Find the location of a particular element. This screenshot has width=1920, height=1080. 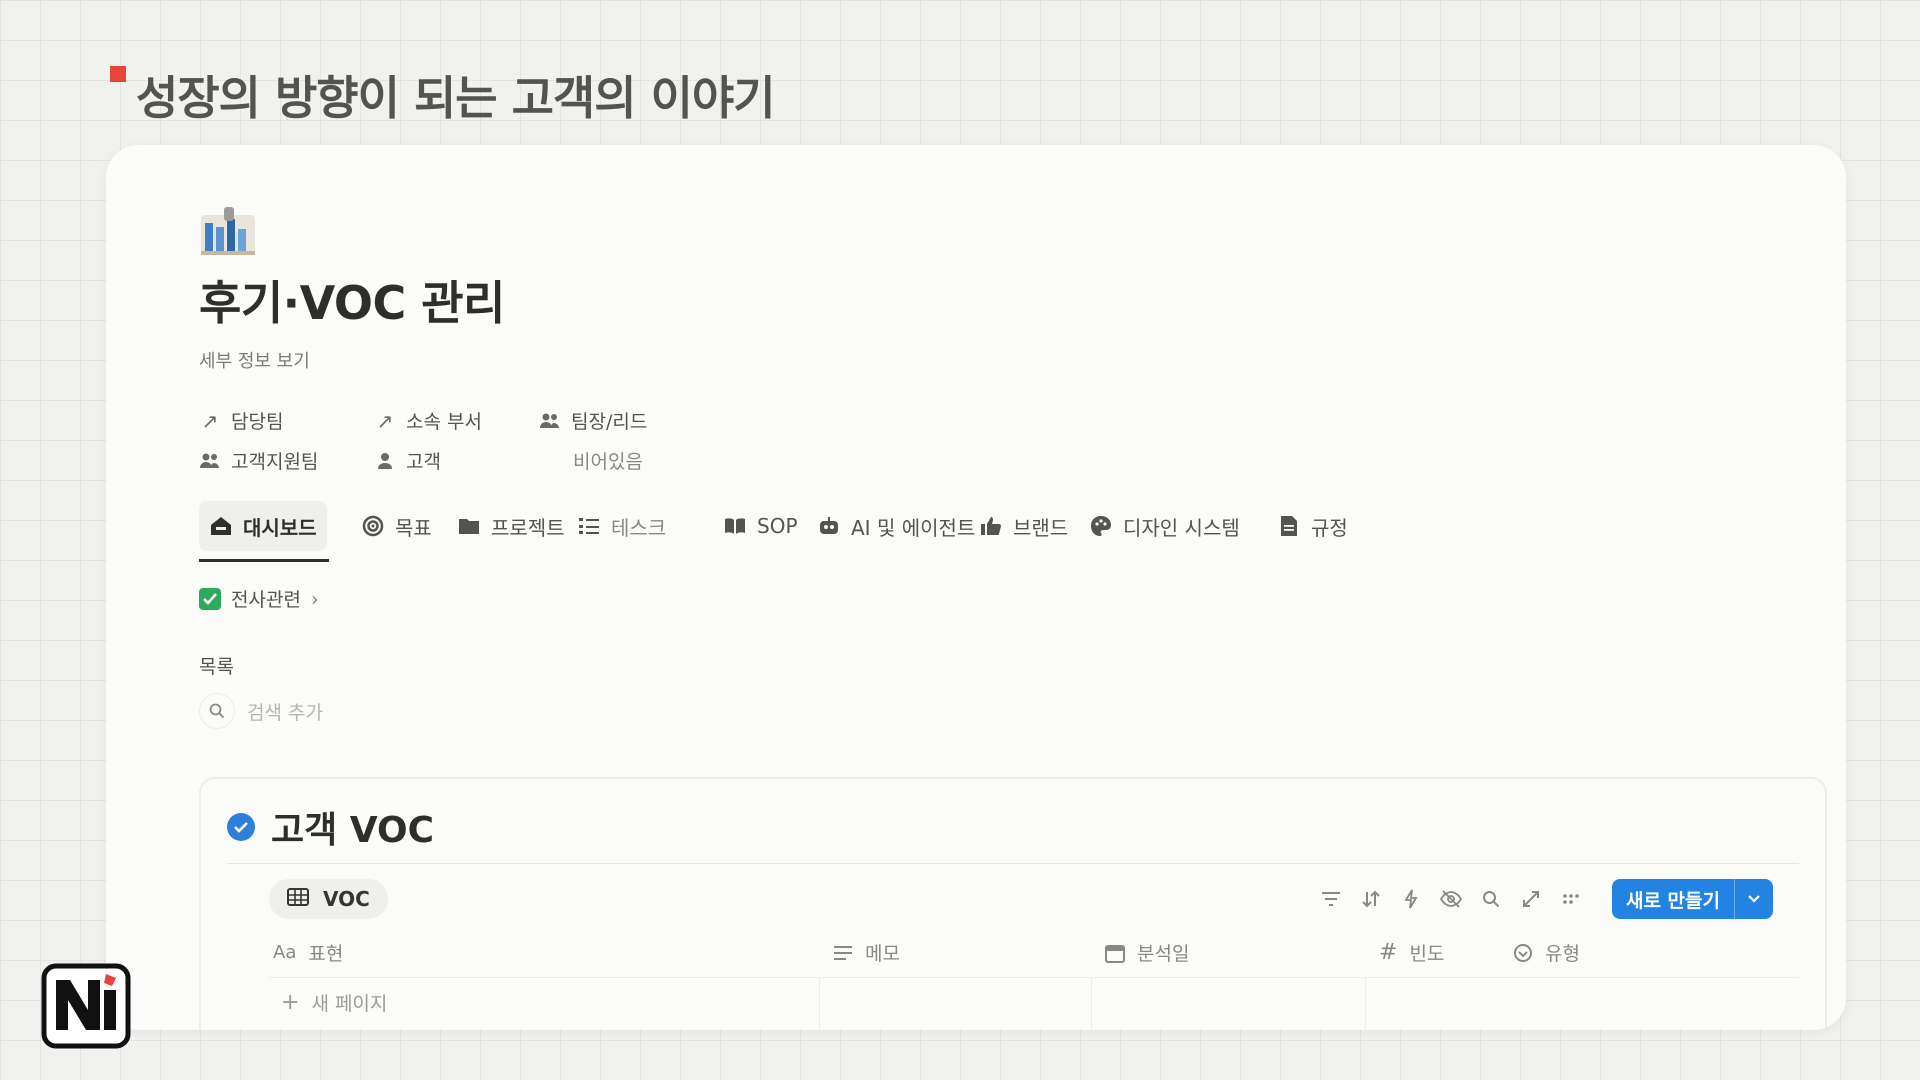

page-title: 후기·VOC 관리 is located at coordinates (352, 303).